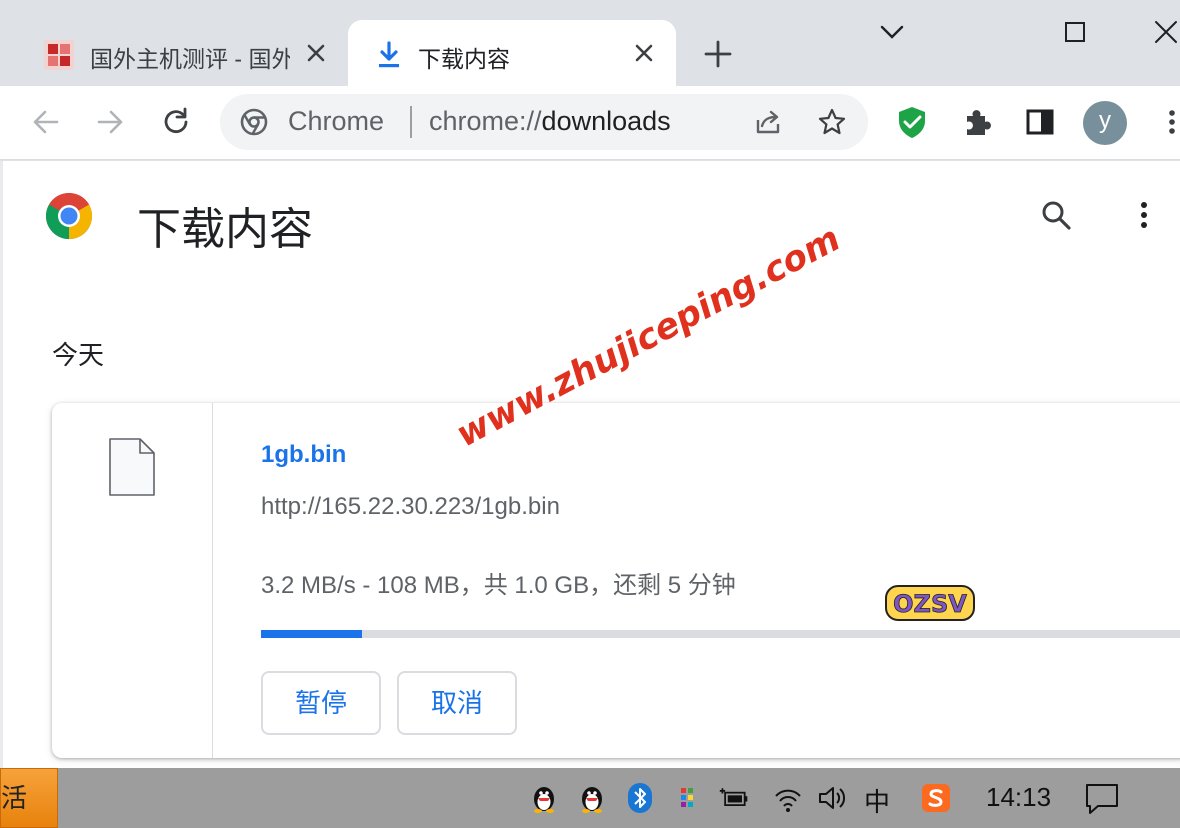 Image resolution: width=1180 pixels, height=828 pixels. I want to click on volume-speaker-icon, so click(832, 798).